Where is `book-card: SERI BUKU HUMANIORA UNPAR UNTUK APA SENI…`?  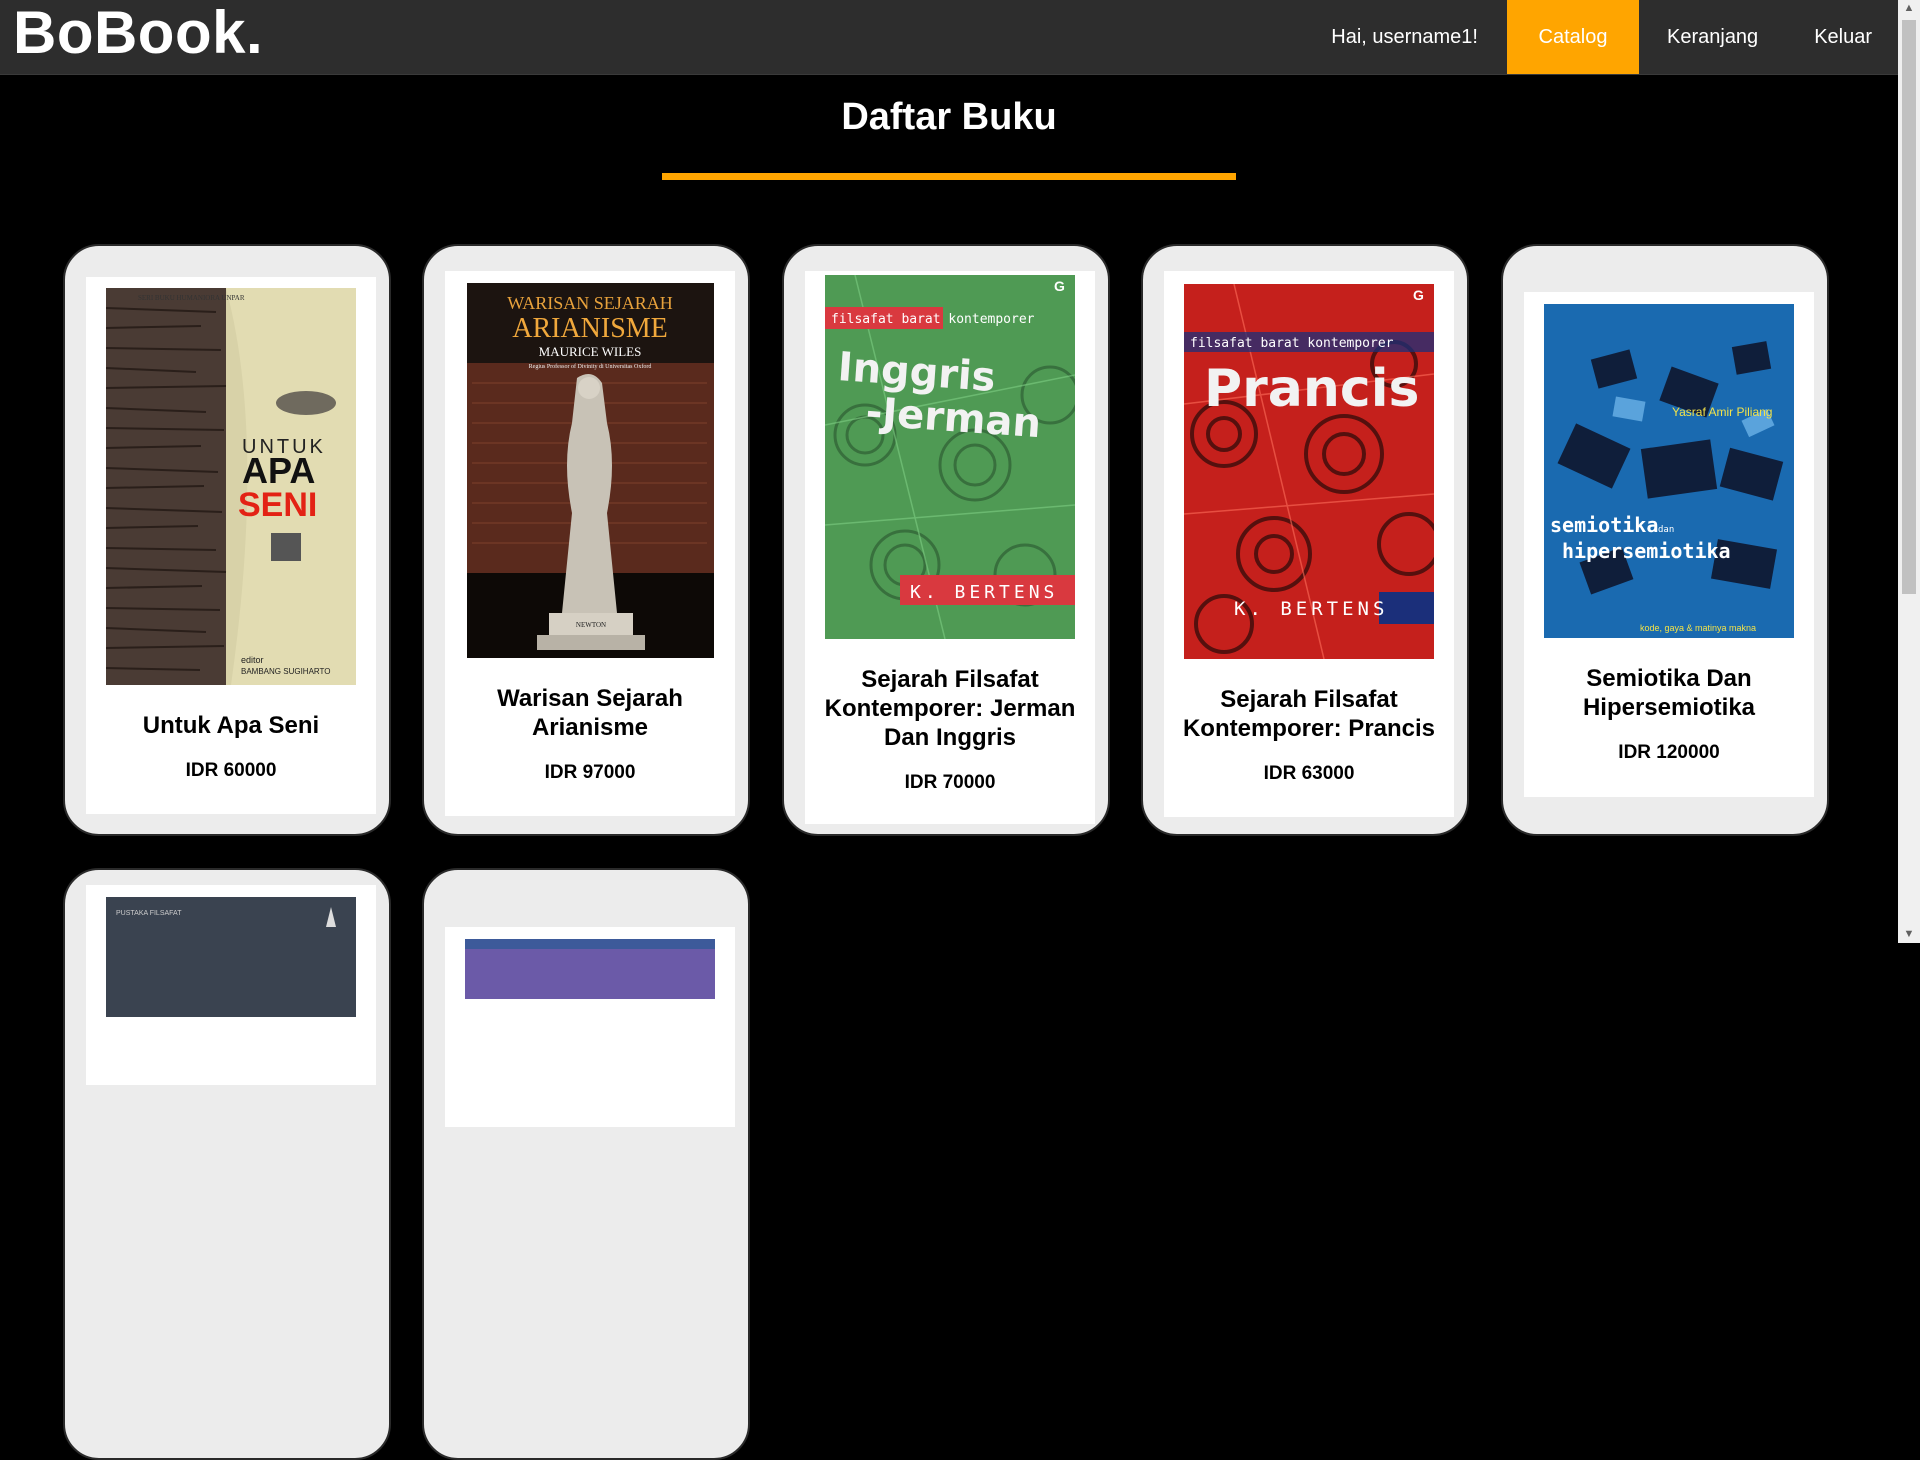 book-card: SERI BUKU HUMANIORA UNPAR UNTUK APA SENI… is located at coordinates (227, 540).